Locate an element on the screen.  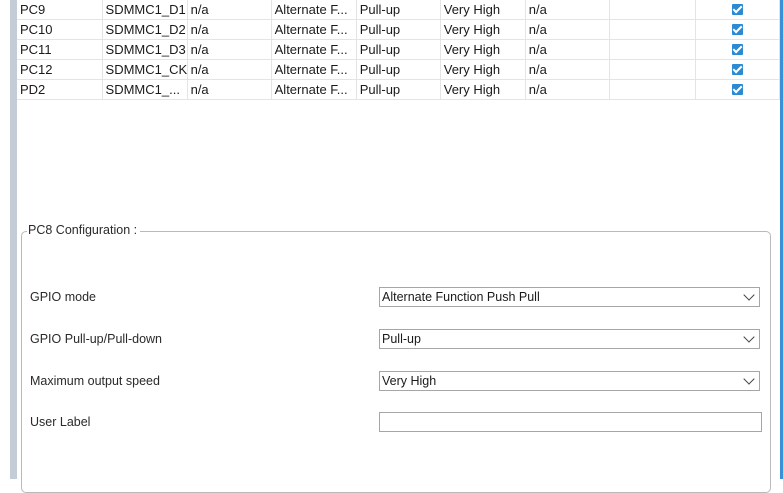
user-label-label: User Label is located at coordinates (60, 422).